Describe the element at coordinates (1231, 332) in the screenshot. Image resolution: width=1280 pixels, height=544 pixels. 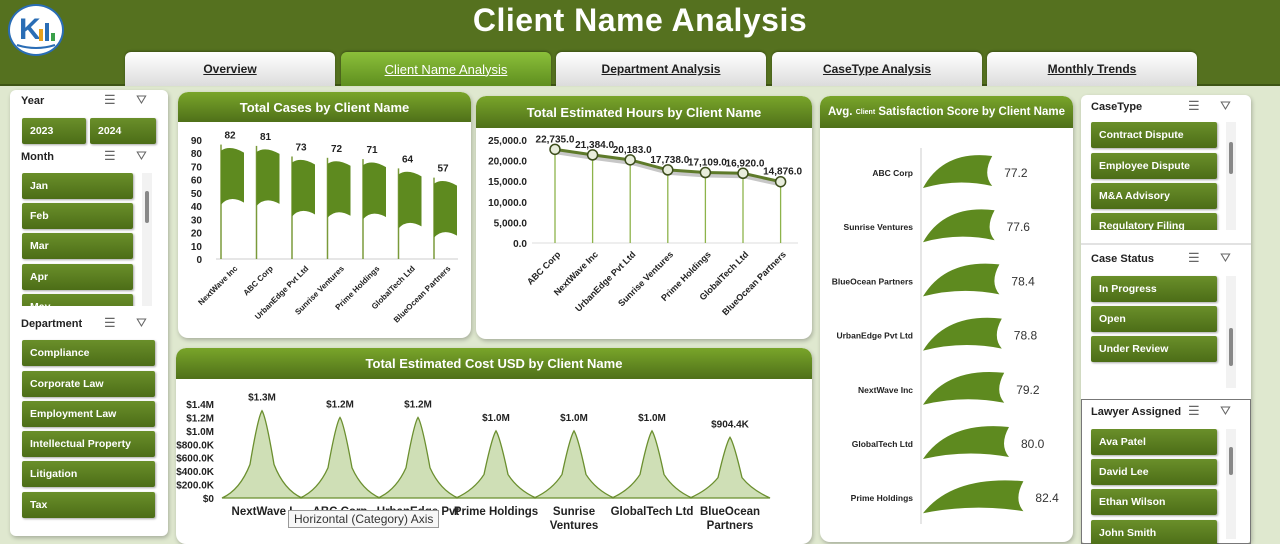
I see `casestatus-scrollbar` at that location.